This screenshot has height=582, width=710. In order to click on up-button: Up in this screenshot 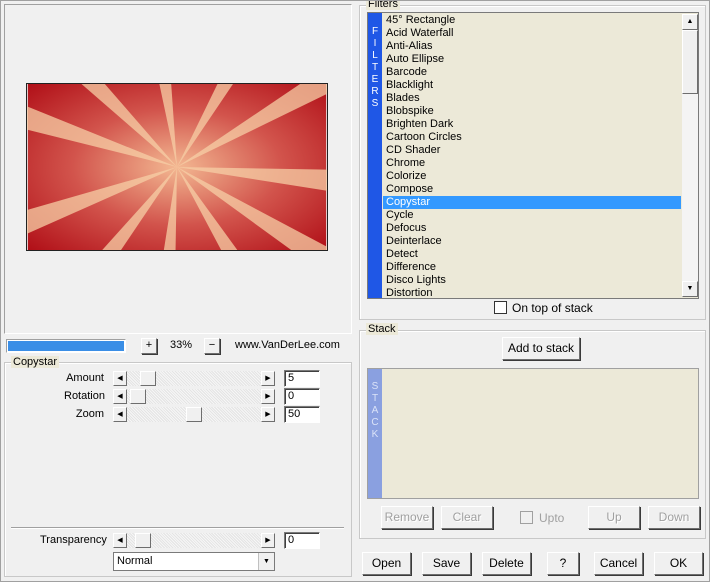, I will do `click(614, 517)`.